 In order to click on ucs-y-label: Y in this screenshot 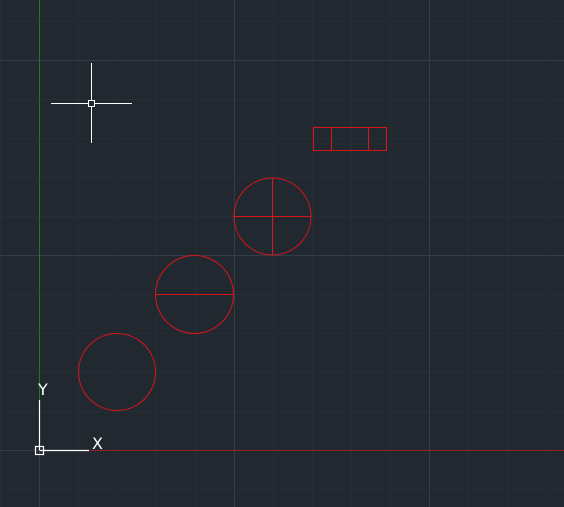, I will do `click(42, 389)`.